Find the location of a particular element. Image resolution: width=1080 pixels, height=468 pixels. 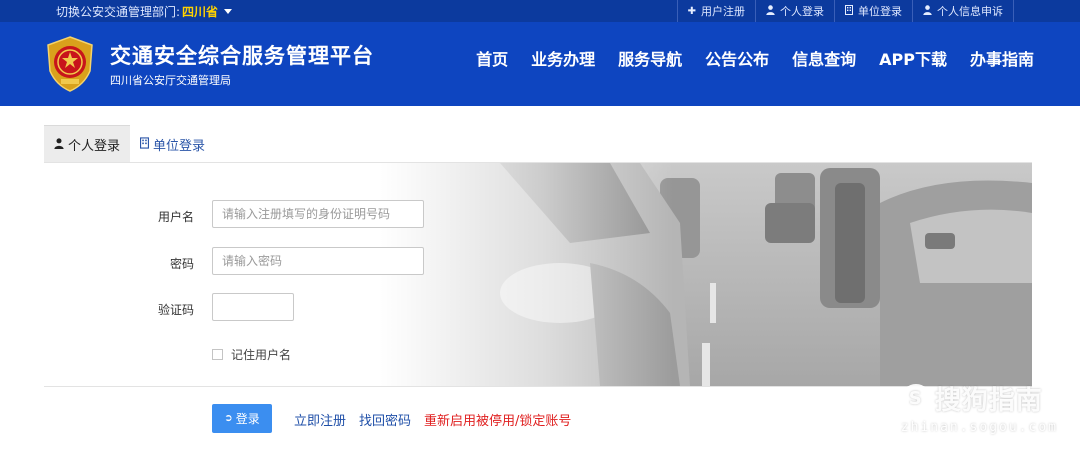

recover-password-link: 找回密码 is located at coordinates (385, 419).